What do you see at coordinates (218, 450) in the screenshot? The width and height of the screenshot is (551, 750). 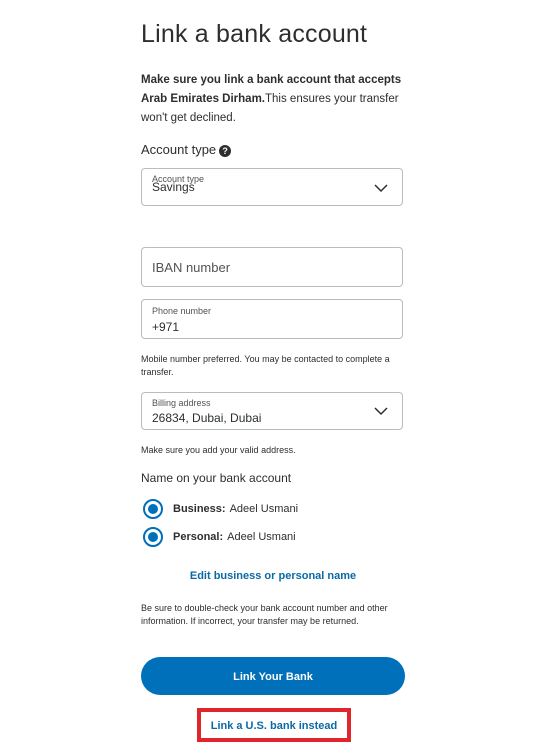 I see `billing-note: Make sure you add your valid address.` at bounding box center [218, 450].